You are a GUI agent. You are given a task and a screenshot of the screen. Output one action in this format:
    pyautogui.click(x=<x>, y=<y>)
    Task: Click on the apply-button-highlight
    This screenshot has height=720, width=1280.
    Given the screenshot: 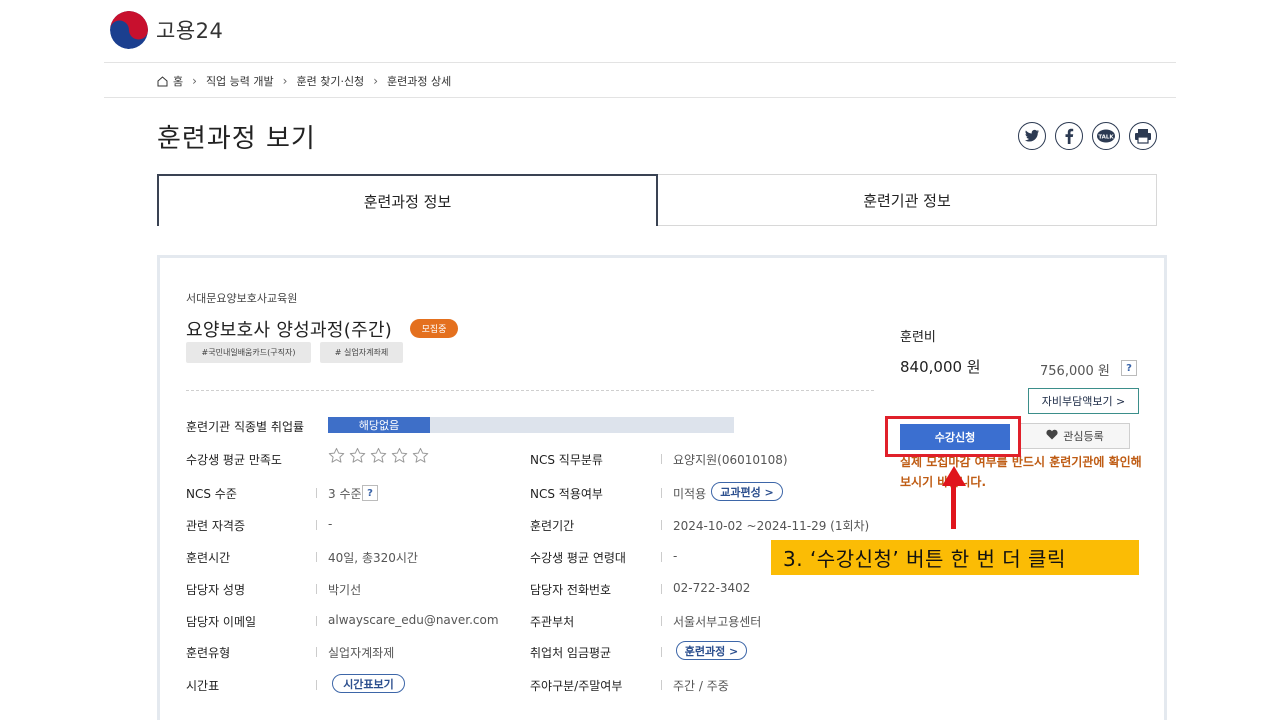 What is the action you would take?
    pyautogui.click(x=953, y=436)
    